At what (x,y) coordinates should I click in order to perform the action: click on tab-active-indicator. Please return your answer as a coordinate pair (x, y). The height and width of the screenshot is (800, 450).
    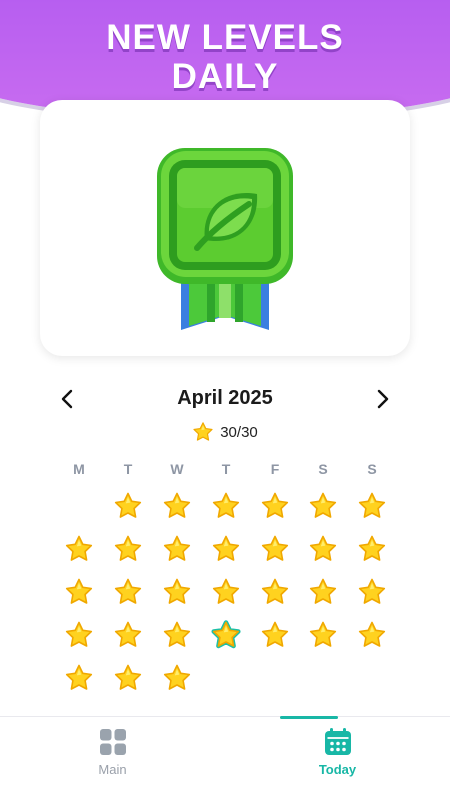
    Looking at the image, I should click on (309, 717).